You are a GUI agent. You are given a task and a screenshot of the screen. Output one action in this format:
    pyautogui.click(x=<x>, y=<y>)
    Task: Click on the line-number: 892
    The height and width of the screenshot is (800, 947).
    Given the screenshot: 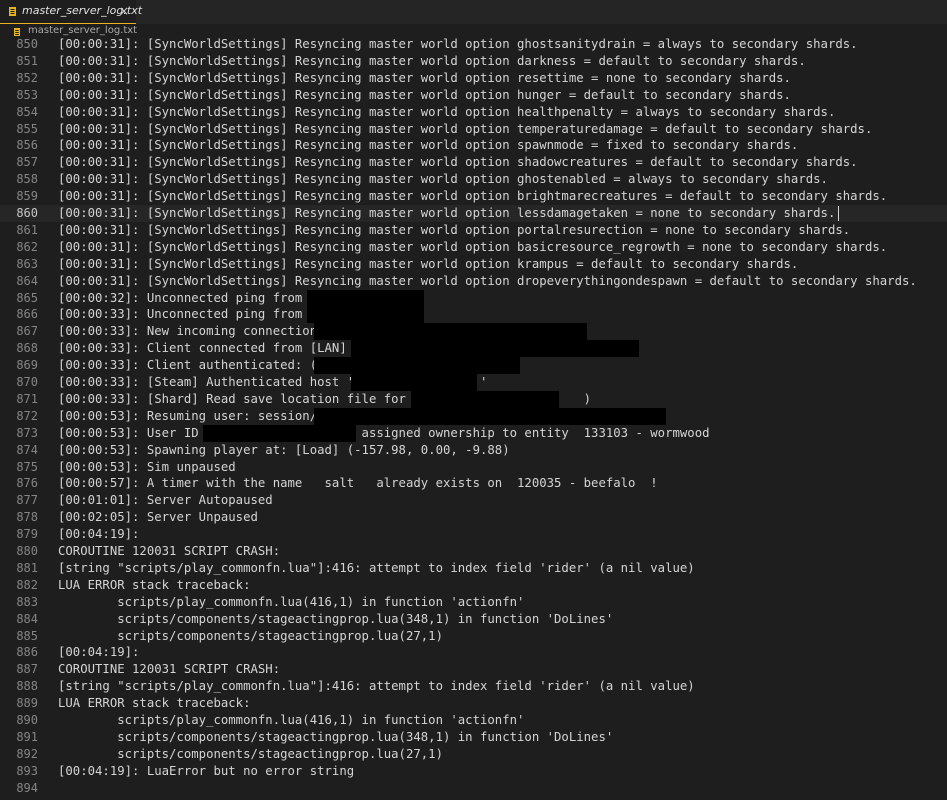 What is the action you would take?
    pyautogui.click(x=27, y=753)
    